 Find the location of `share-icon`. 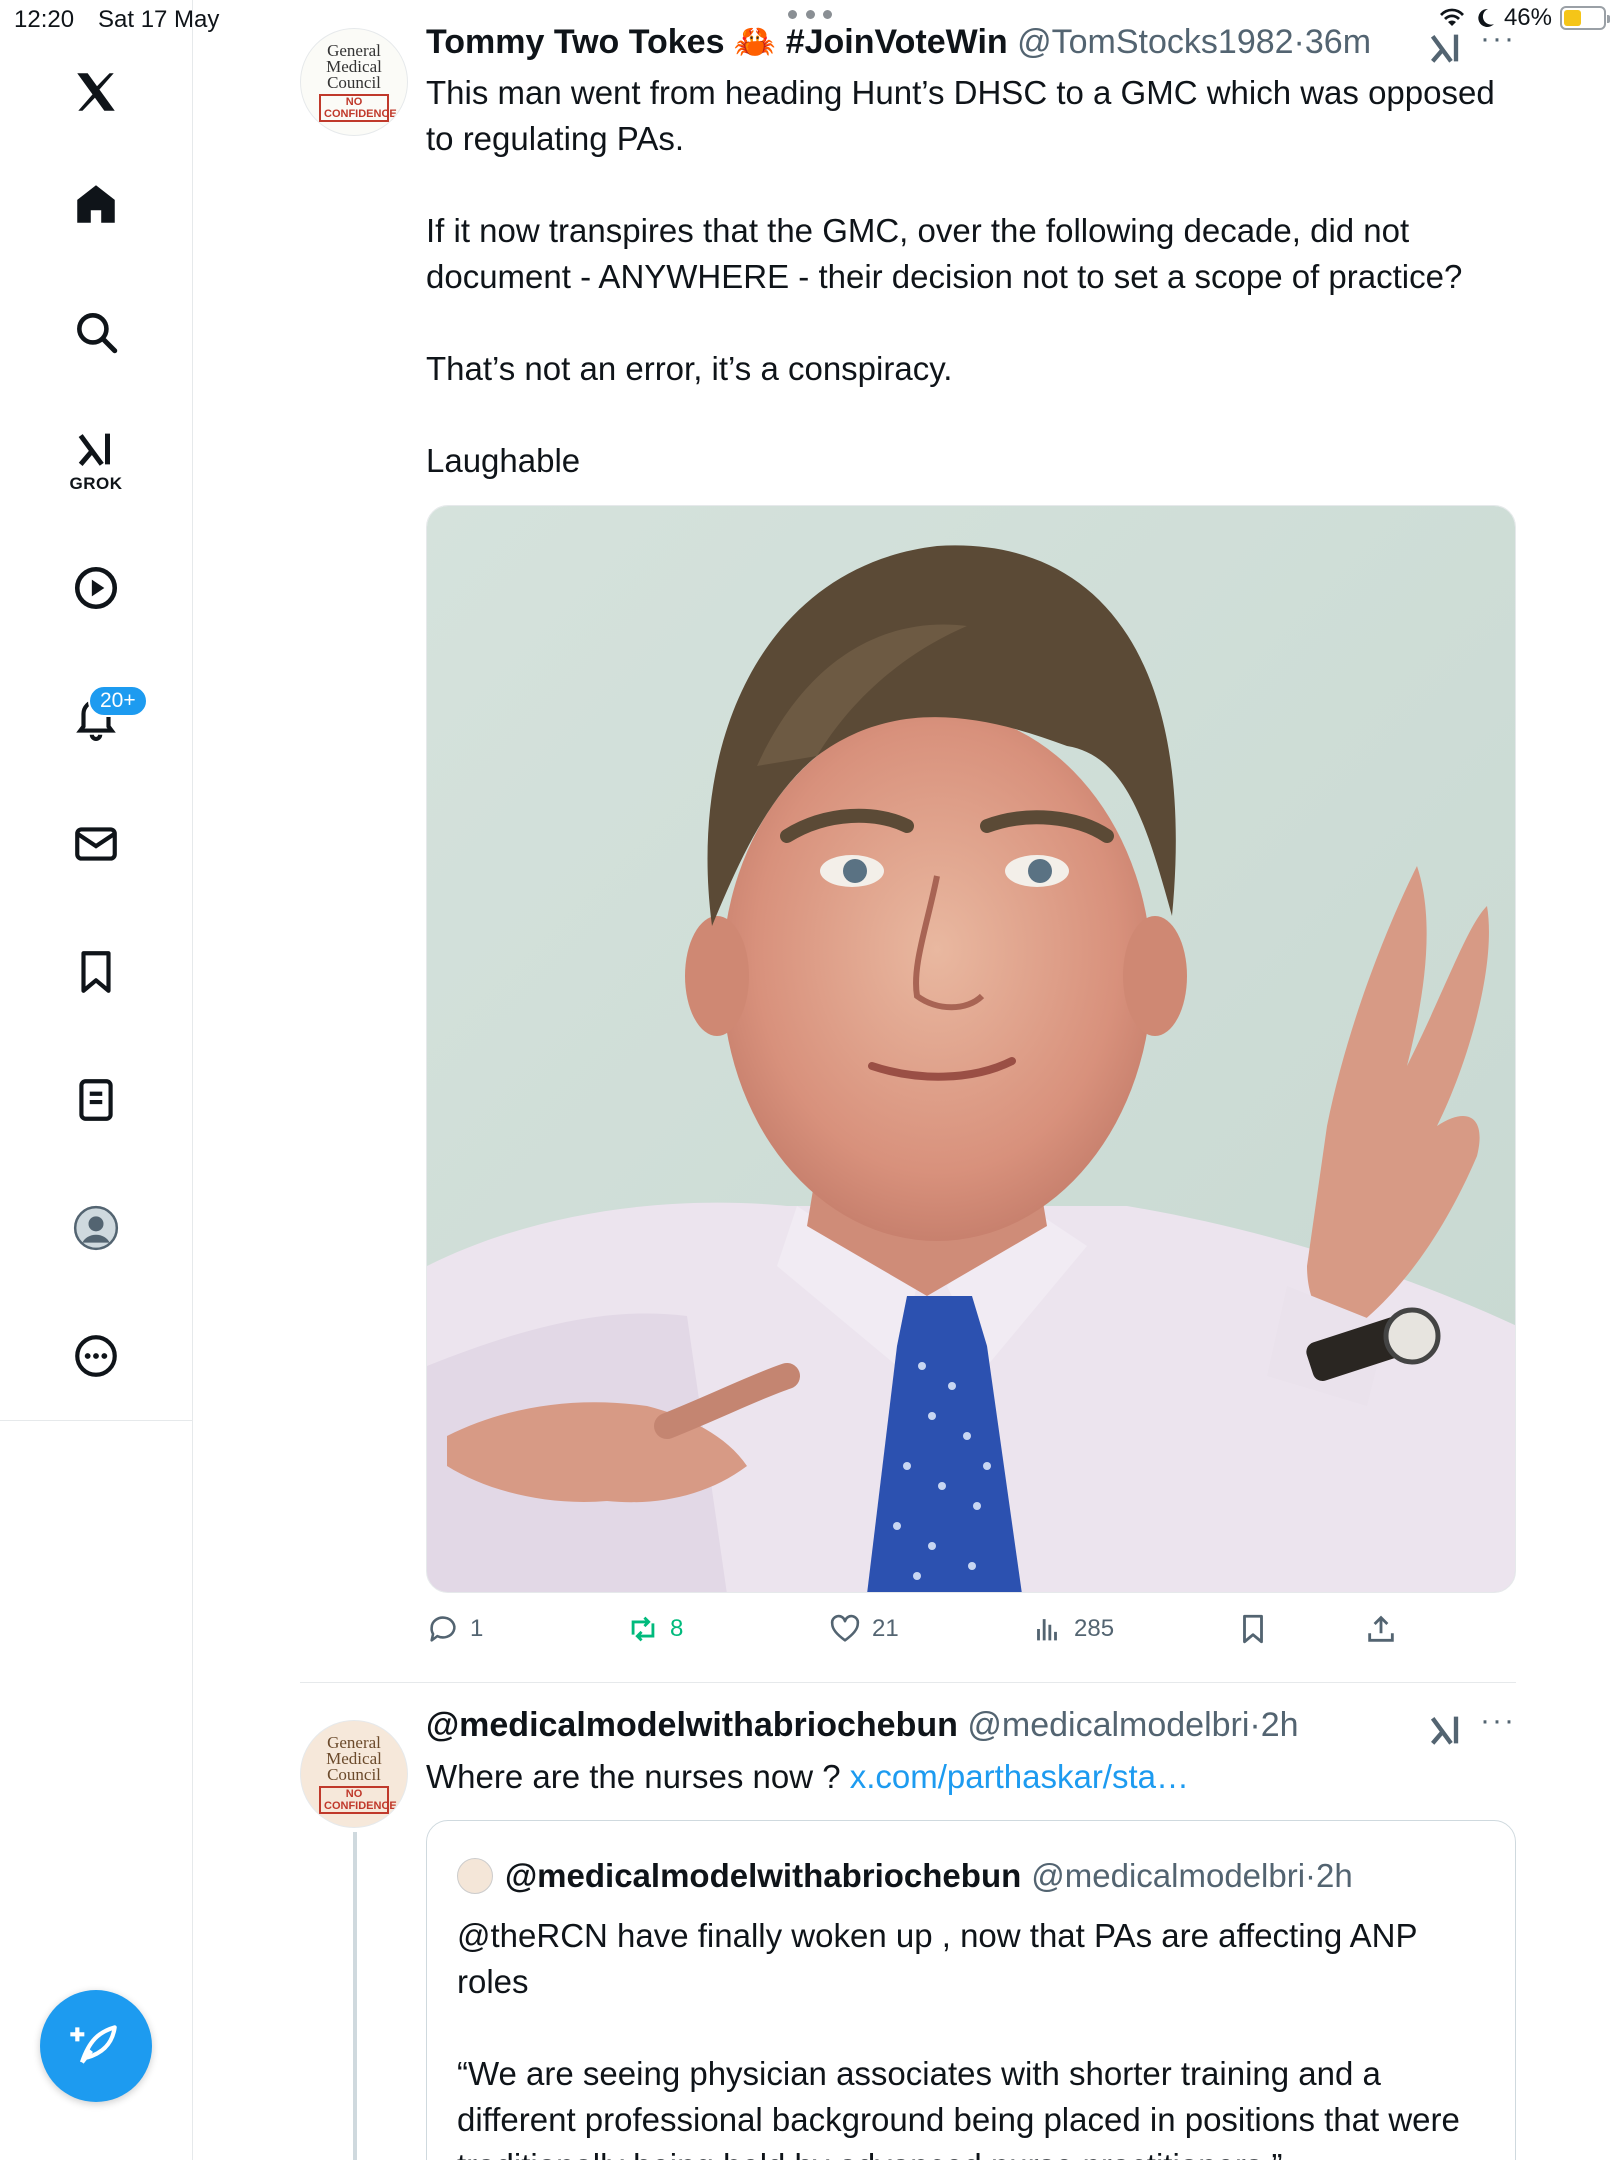

share-icon is located at coordinates (1381, 1628).